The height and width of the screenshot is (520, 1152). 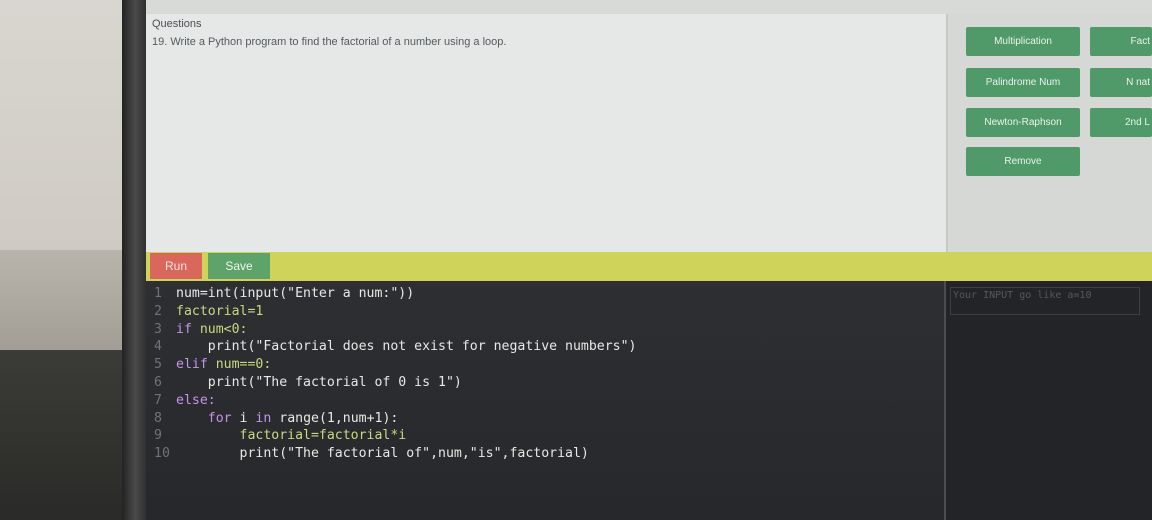 I want to click on code-line: 1 num=int(input("Enter a num:")), so click(x=395, y=294).